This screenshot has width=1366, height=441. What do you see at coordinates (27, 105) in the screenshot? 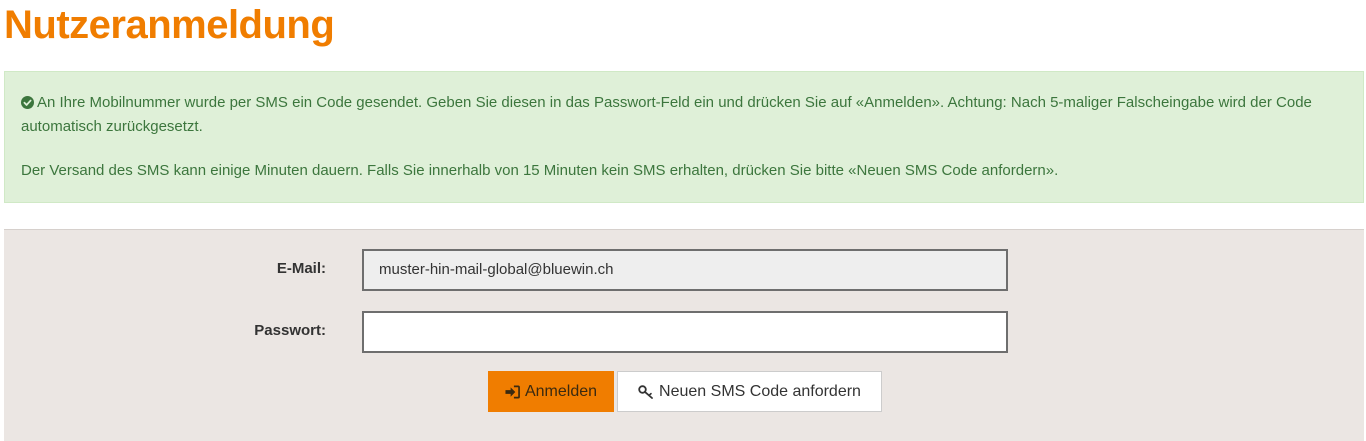
I see `check-circle-icon` at bounding box center [27, 105].